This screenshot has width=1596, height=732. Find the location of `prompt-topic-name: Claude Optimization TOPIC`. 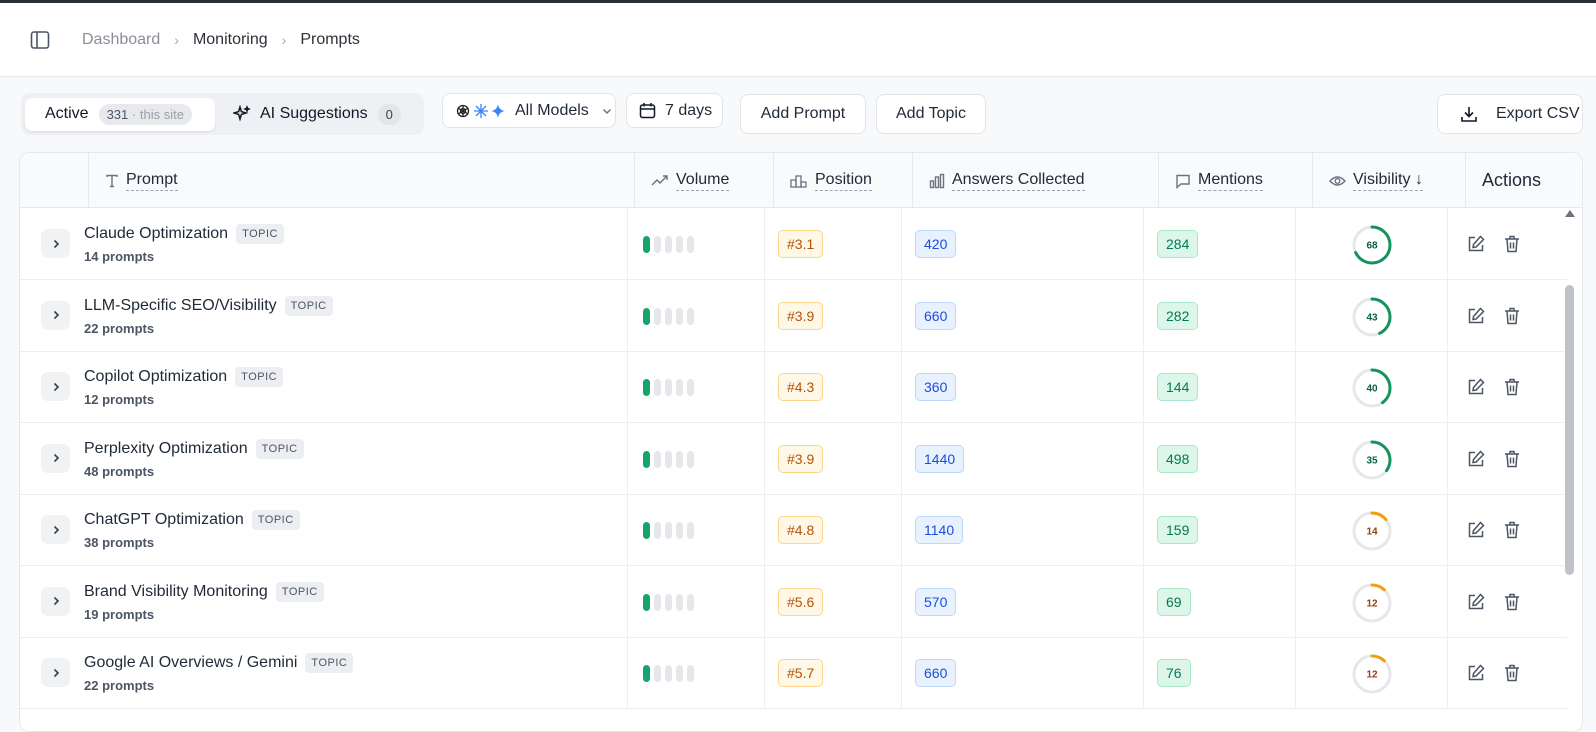

prompt-topic-name: Claude Optimization TOPIC is located at coordinates (184, 234).